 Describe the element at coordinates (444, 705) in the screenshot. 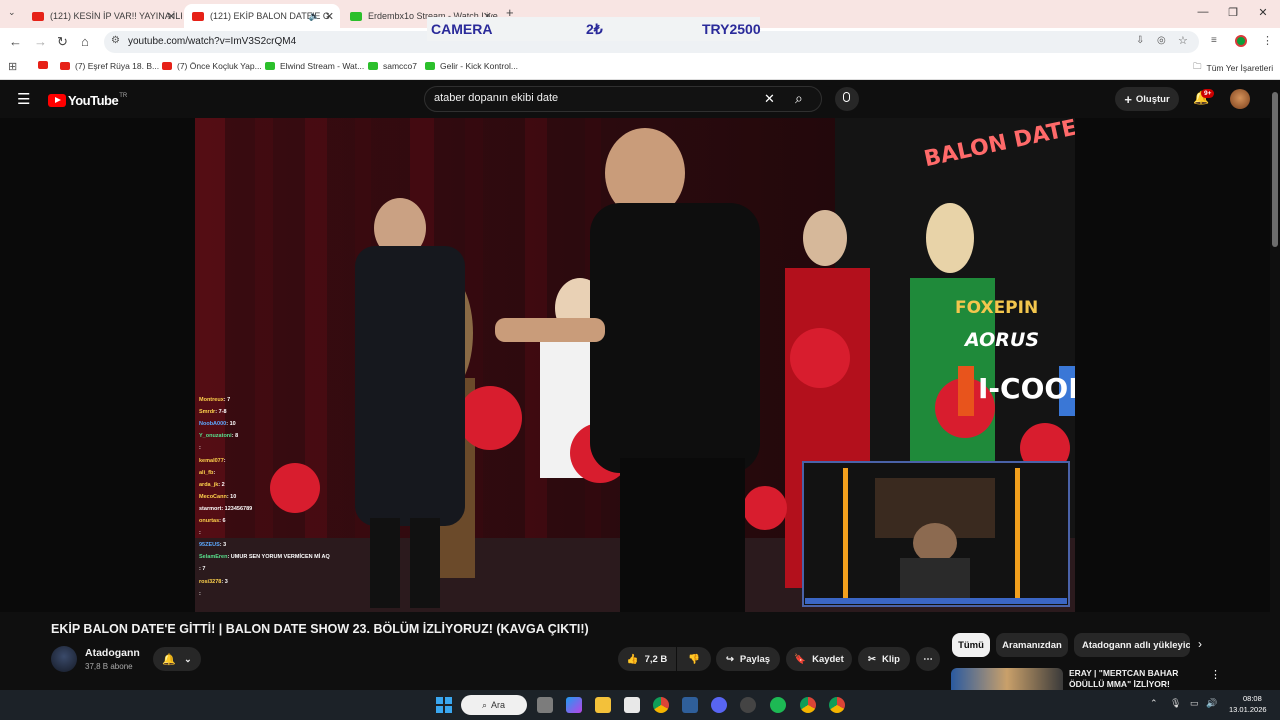

I see `windows-start-icon` at that location.